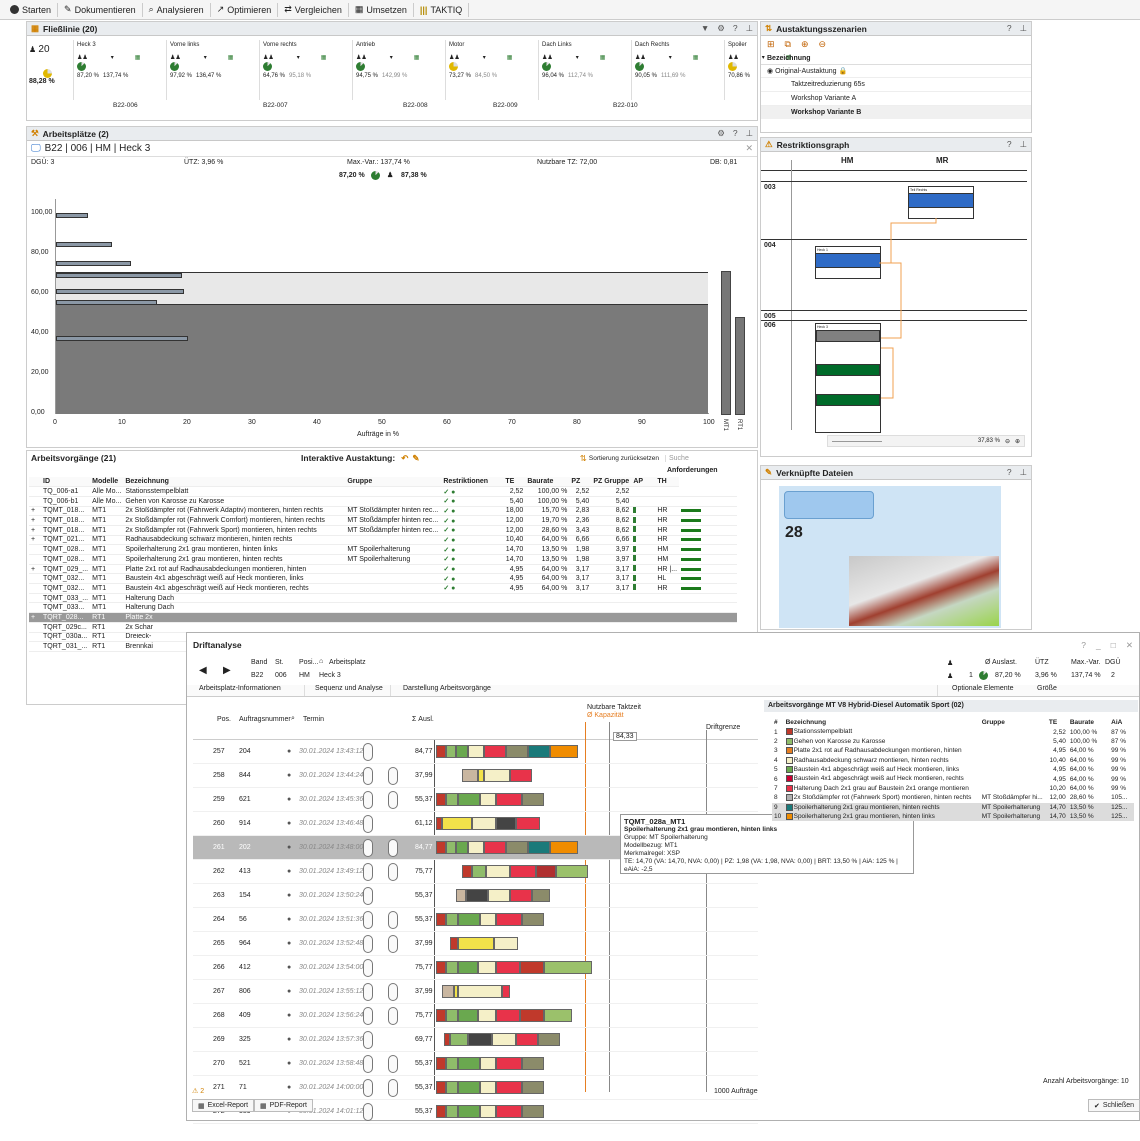  Describe the element at coordinates (107, 482) in the screenshot. I see `column-header: Modelle` at that location.